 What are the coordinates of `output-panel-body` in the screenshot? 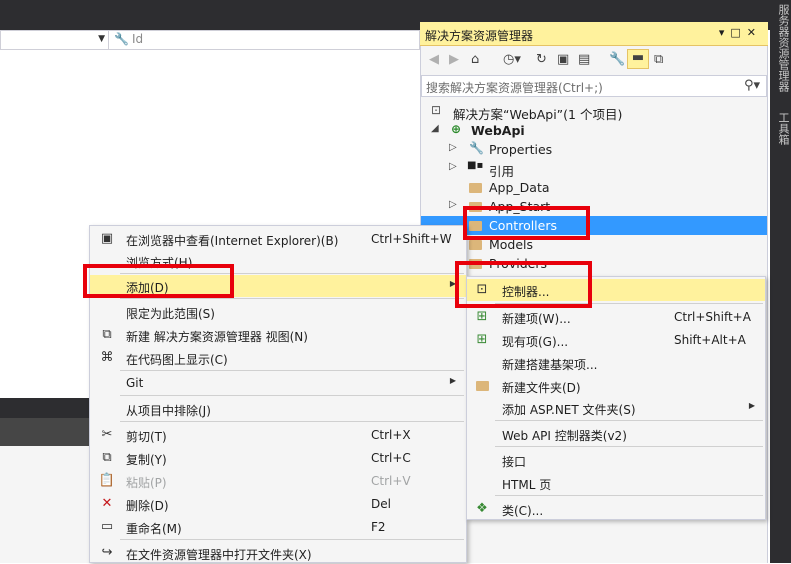 It's located at (45, 504).